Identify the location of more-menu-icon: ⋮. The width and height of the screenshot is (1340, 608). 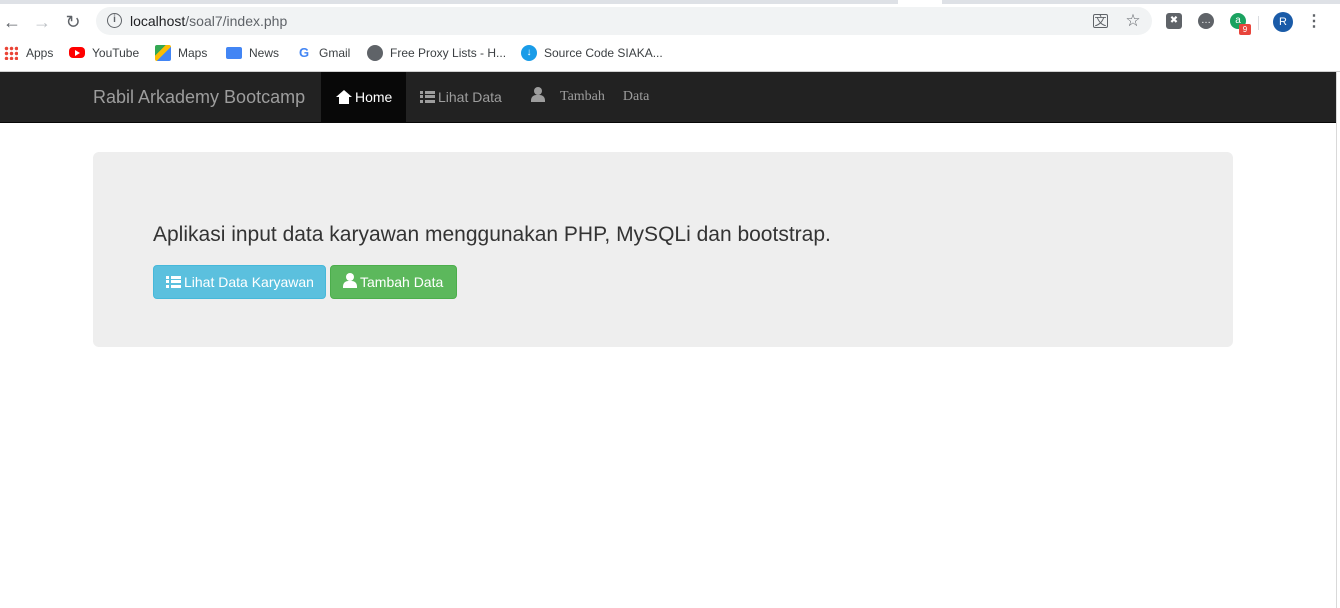
(1314, 22).